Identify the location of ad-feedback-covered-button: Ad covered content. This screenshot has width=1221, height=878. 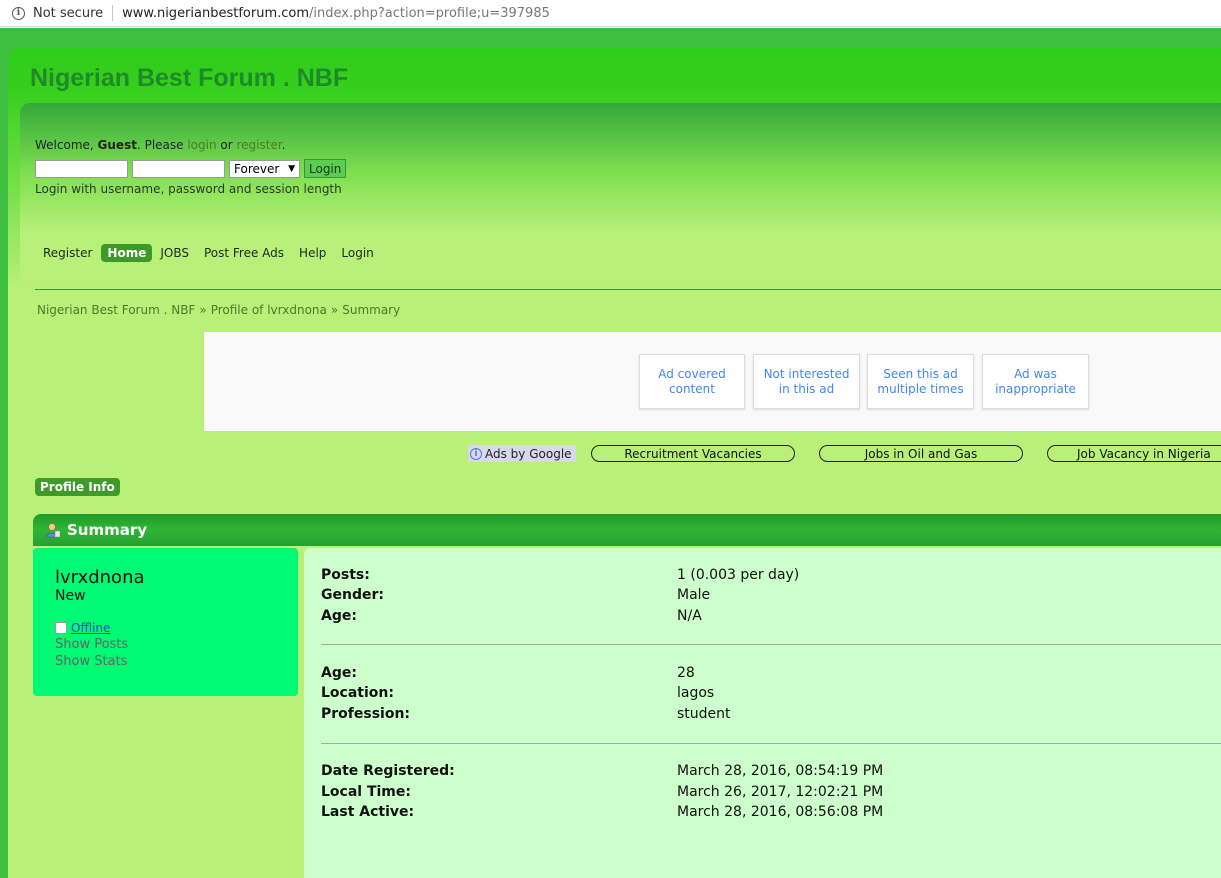
(692, 381).